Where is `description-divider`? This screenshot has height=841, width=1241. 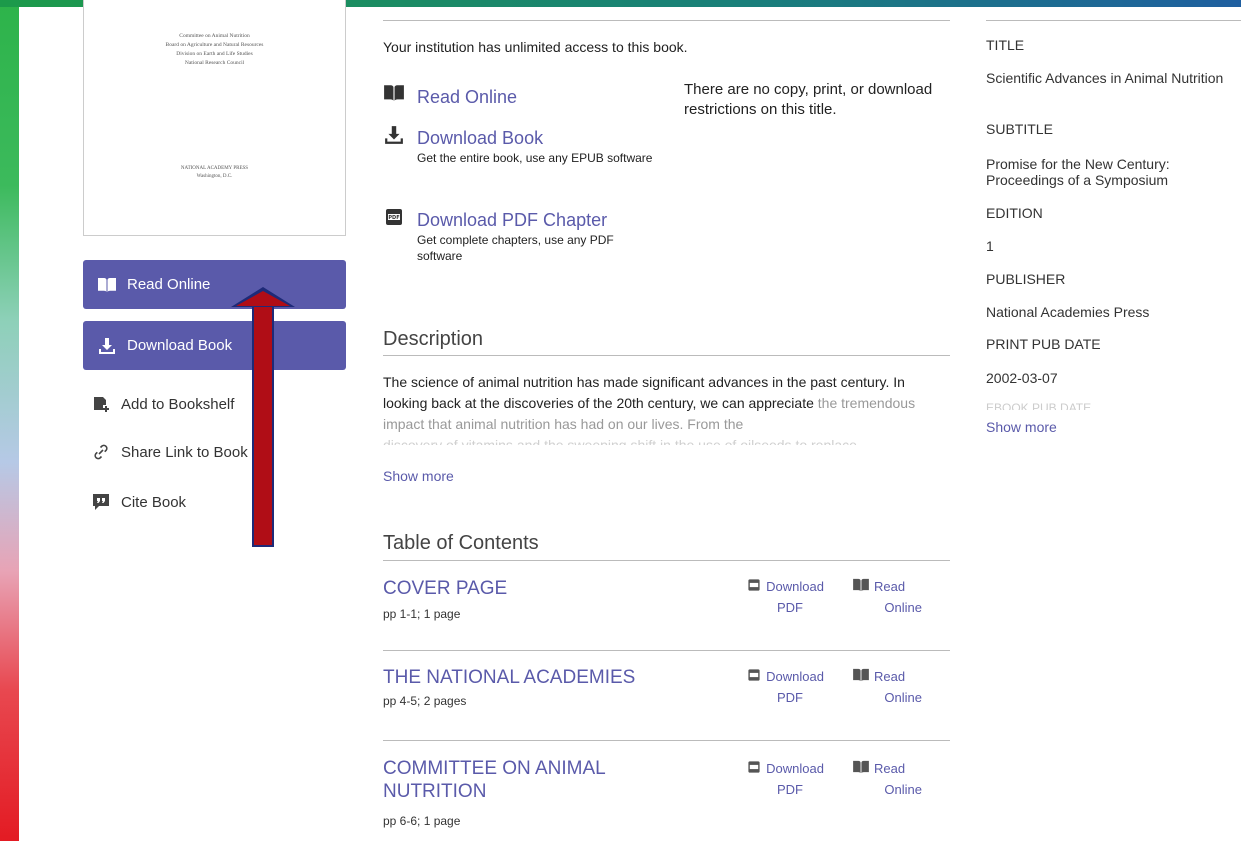 description-divider is located at coordinates (666, 355).